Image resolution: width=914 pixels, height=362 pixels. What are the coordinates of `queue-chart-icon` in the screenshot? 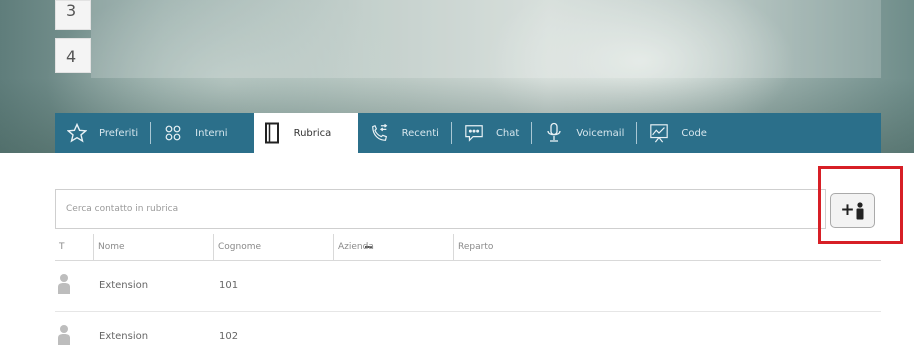 It's located at (659, 133).